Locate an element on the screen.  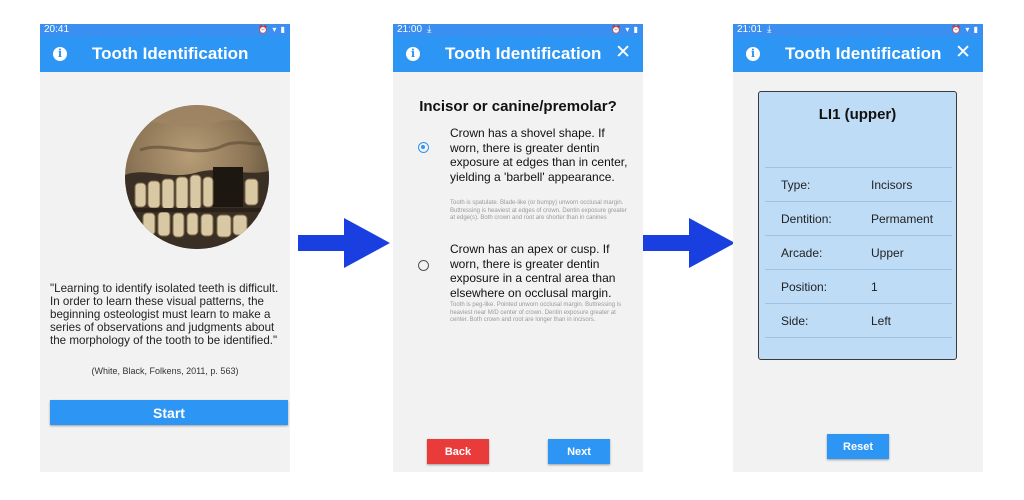
result-row: Position: 1 is located at coordinates (858, 286).